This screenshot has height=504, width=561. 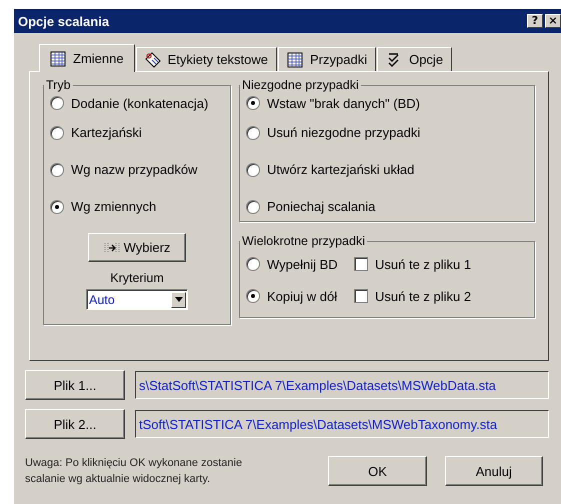 What do you see at coordinates (58, 85) in the screenshot?
I see `group-title: Tryb` at bounding box center [58, 85].